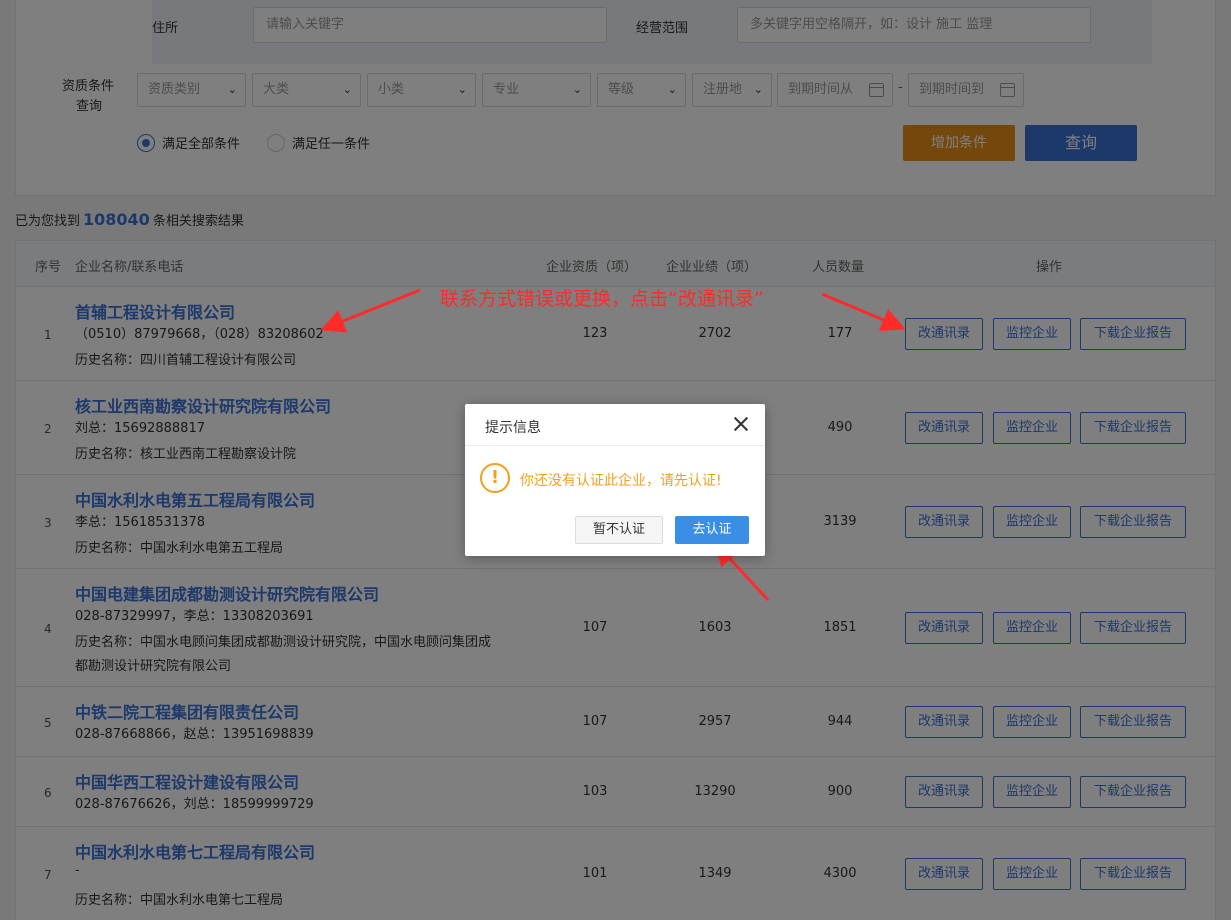 The height and width of the screenshot is (920, 1231). Describe the element at coordinates (495, 478) in the screenshot. I see `warning-icon: !` at that location.